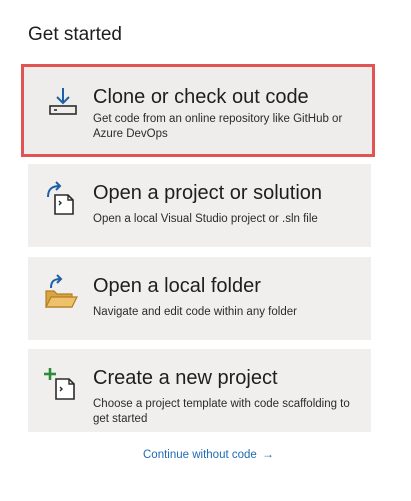 Image resolution: width=411 pixels, height=501 pixels. What do you see at coordinates (61, 199) in the screenshot?
I see `open-project-icon` at bounding box center [61, 199].